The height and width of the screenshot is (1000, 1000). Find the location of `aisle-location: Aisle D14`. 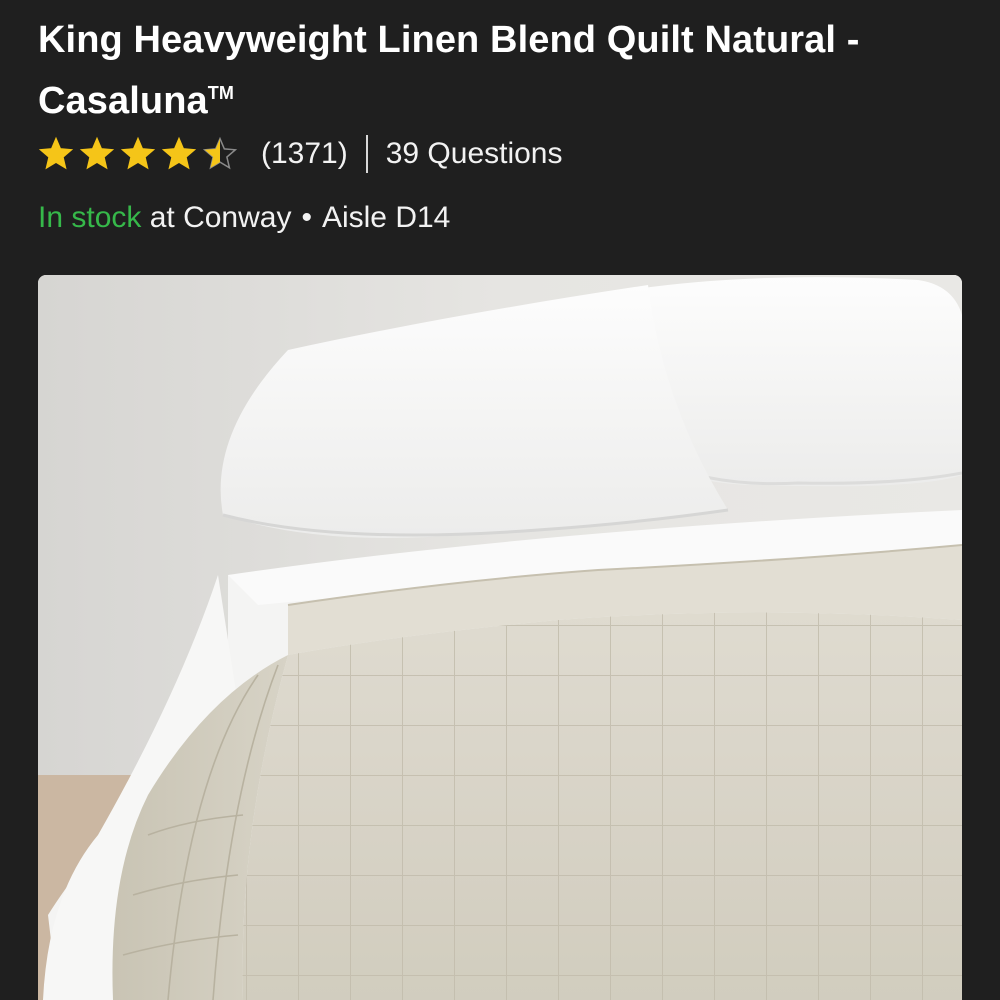

aisle-location: Aisle D14 is located at coordinates (386, 217).